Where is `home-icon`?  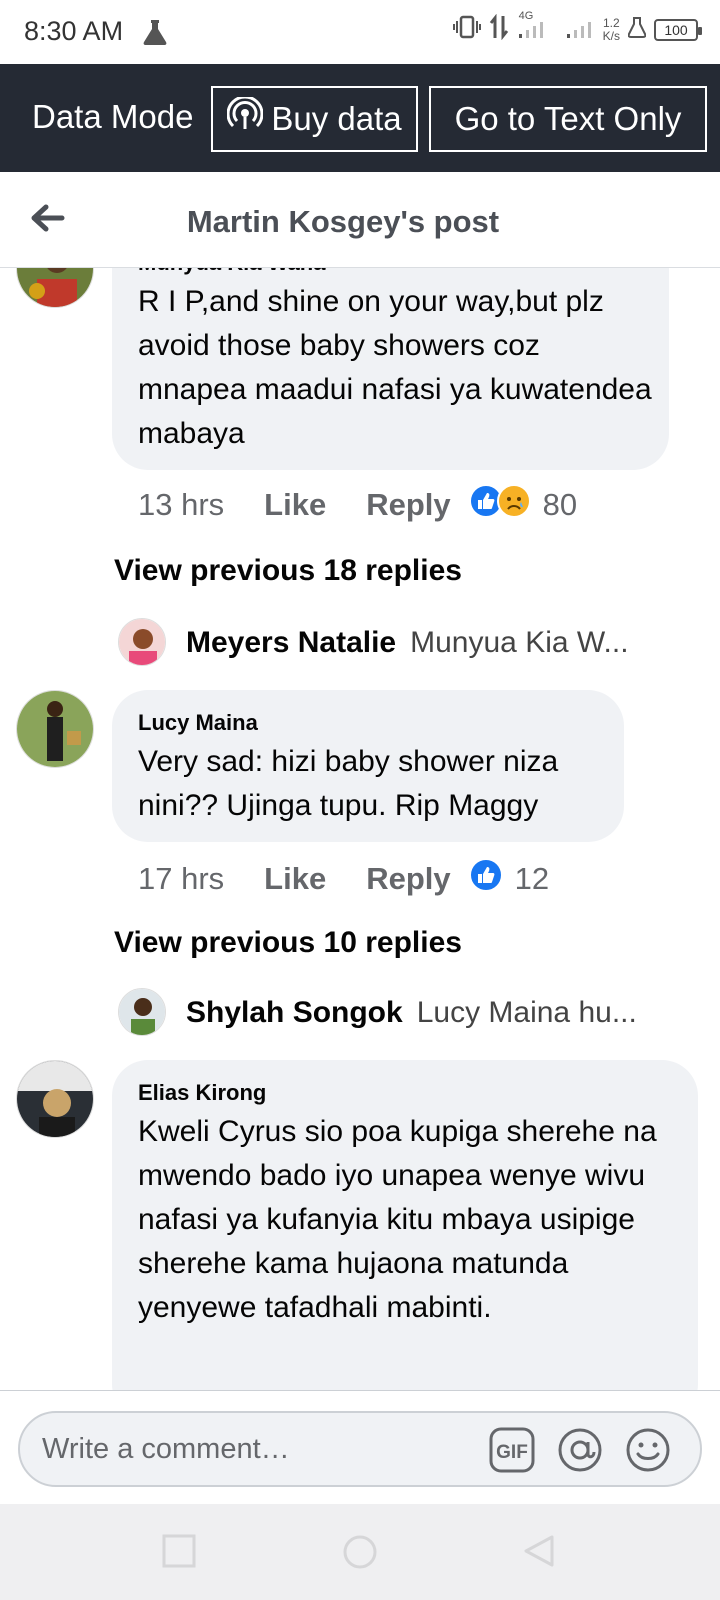
home-icon is located at coordinates (360, 1554).